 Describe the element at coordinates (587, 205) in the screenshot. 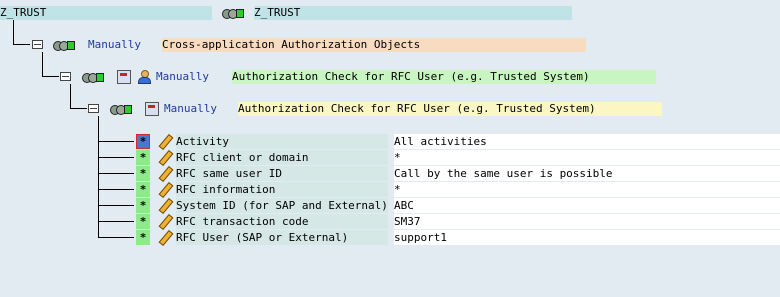

I see `field-value: ABC` at that location.